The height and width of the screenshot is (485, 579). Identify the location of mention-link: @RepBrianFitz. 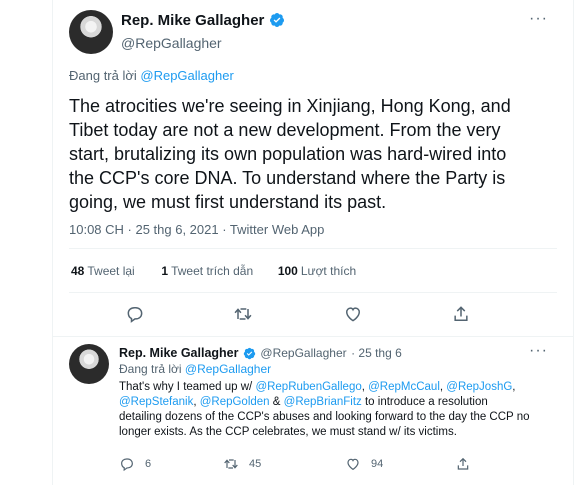
(323, 402).